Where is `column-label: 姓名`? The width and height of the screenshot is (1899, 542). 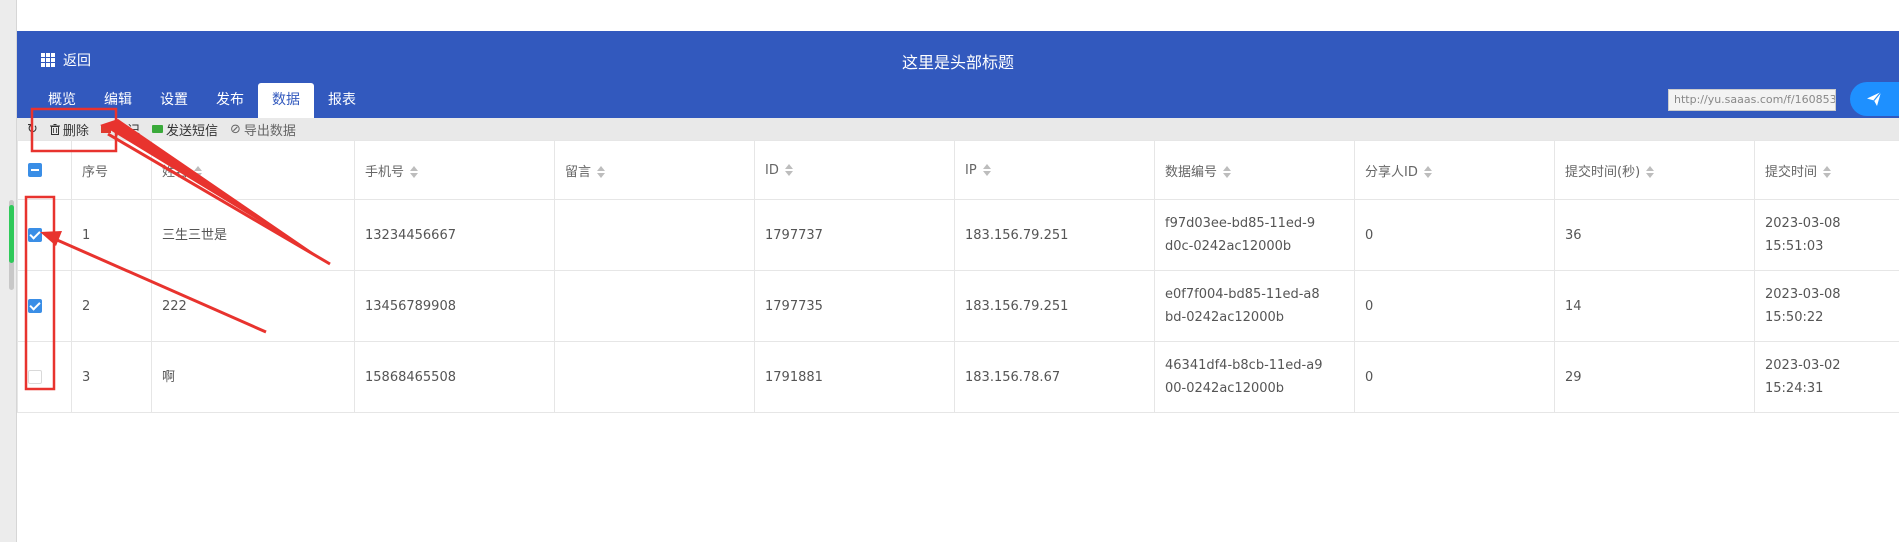 column-label: 姓名 is located at coordinates (175, 172).